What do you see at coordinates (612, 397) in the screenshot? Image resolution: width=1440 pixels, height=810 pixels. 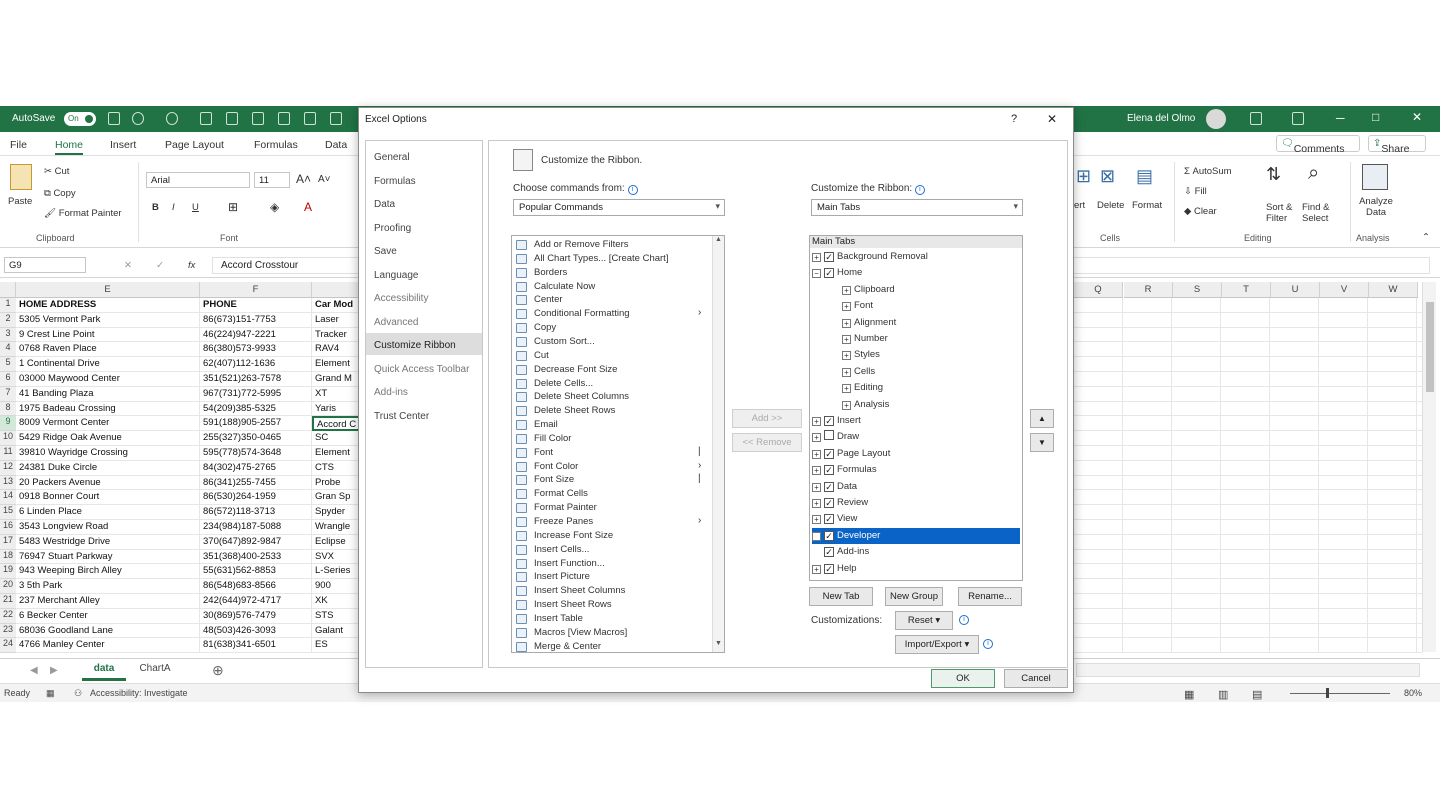 I see `command-item: Delete Sheet Columns` at bounding box center [612, 397].